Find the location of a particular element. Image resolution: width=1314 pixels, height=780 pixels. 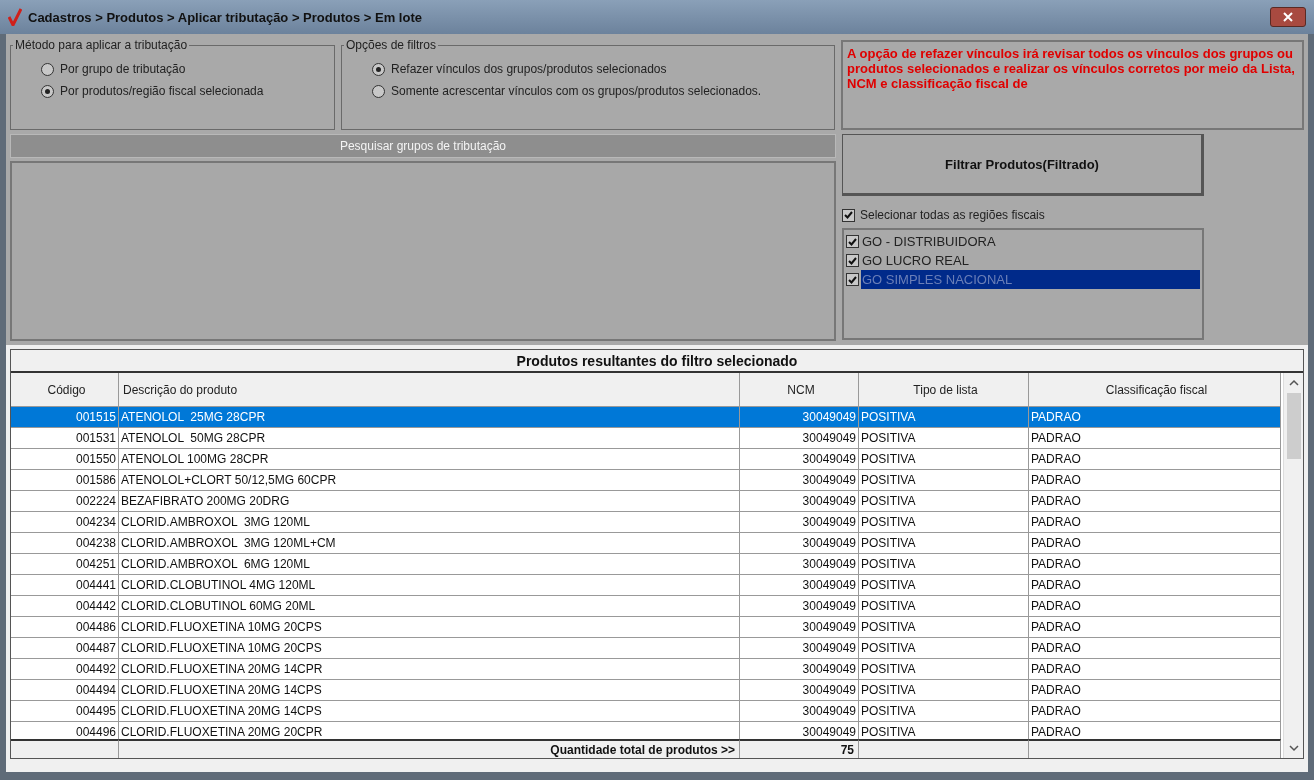

table-cell: 004238 is located at coordinates (65, 543).